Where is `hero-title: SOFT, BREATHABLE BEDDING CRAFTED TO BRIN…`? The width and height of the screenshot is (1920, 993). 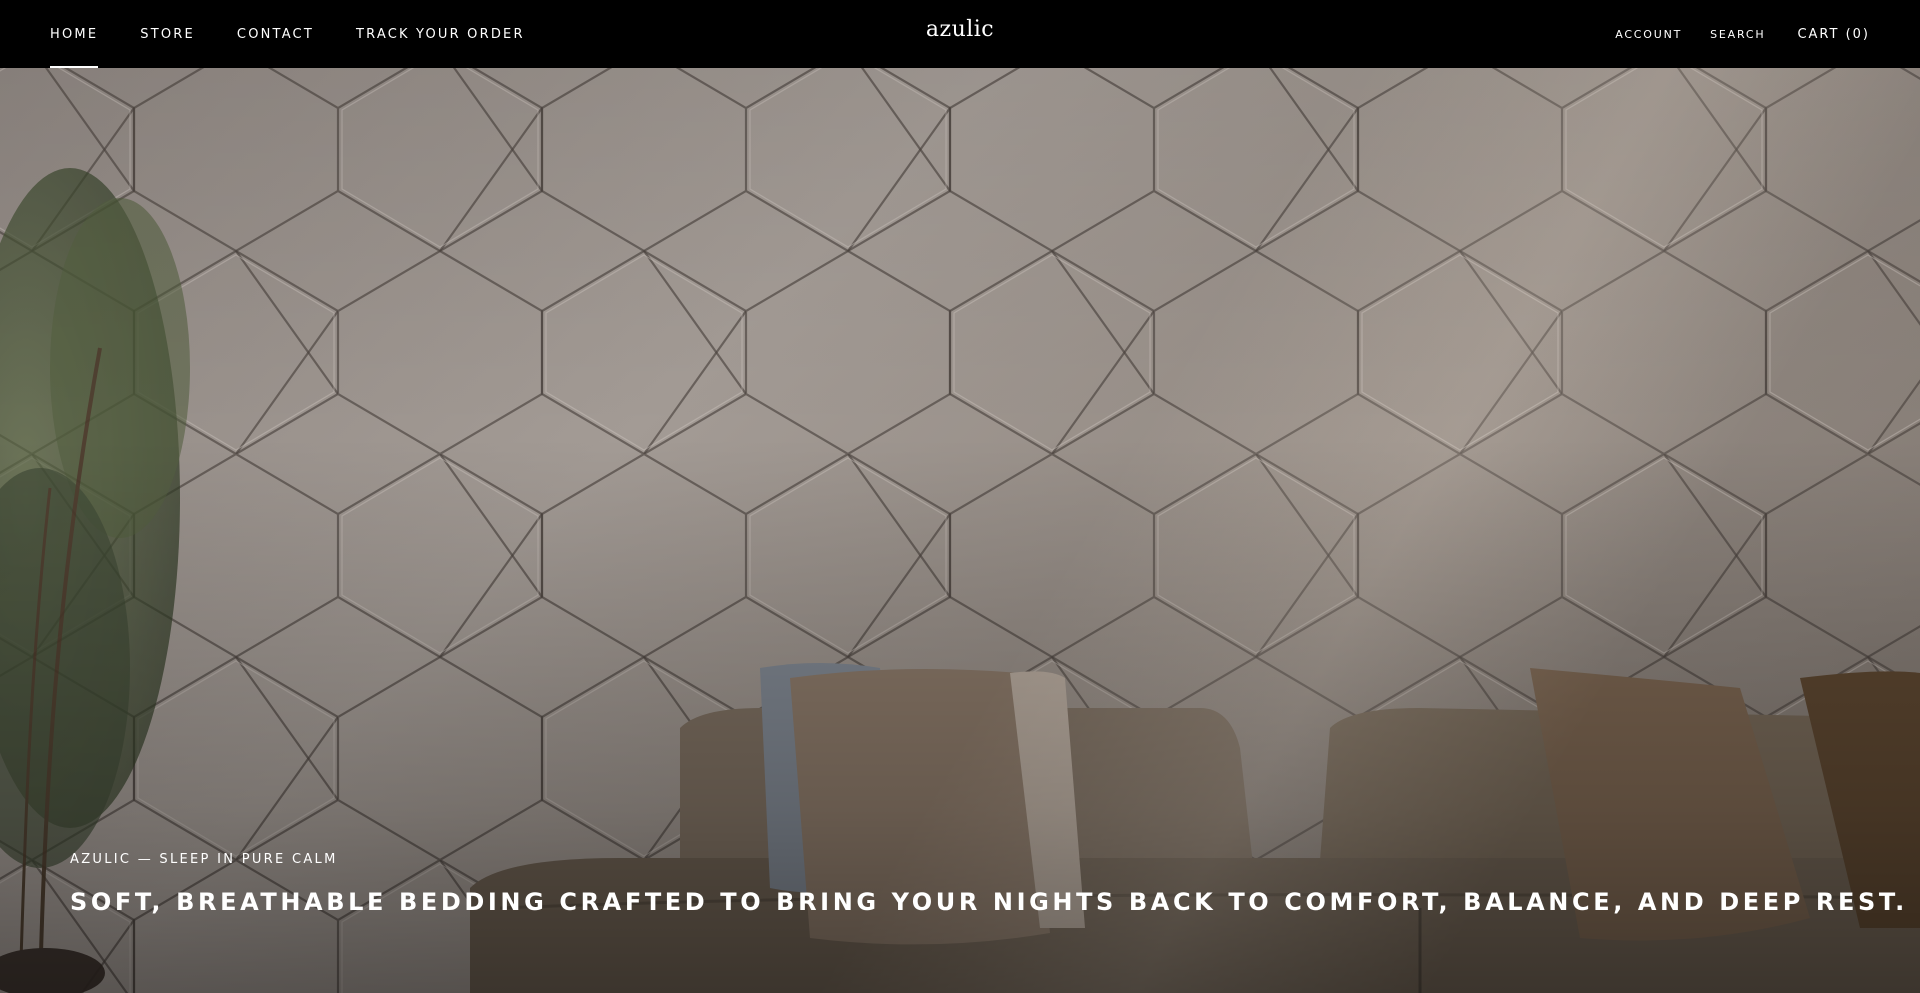
hero-title: SOFT, BREATHABLE BEDDING CRAFTED TO BRIN… is located at coordinates (989, 902).